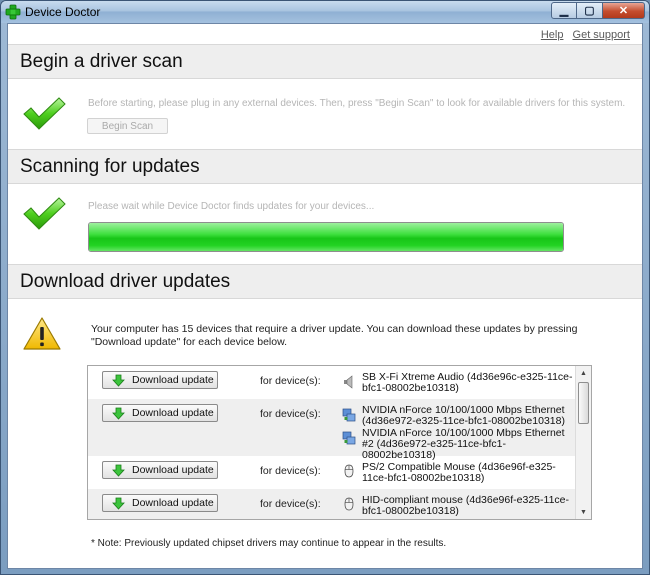 Image resolution: width=650 pixels, height=575 pixels. I want to click on caption-buttons: ▁ ▢ ✕, so click(598, 11).